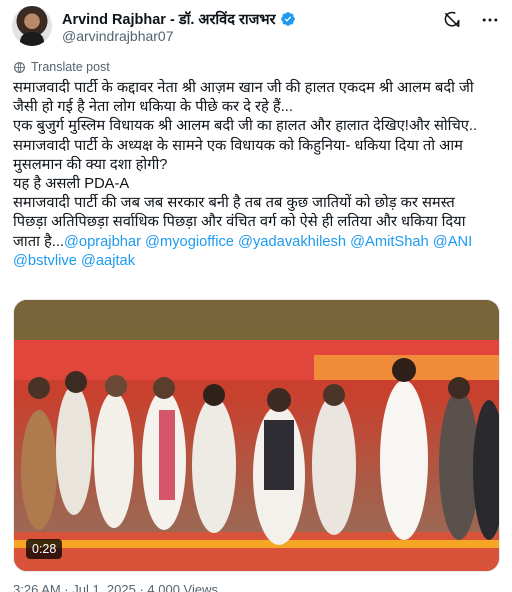 The width and height of the screenshot is (512, 592). I want to click on grok-icon, so click(452, 20).